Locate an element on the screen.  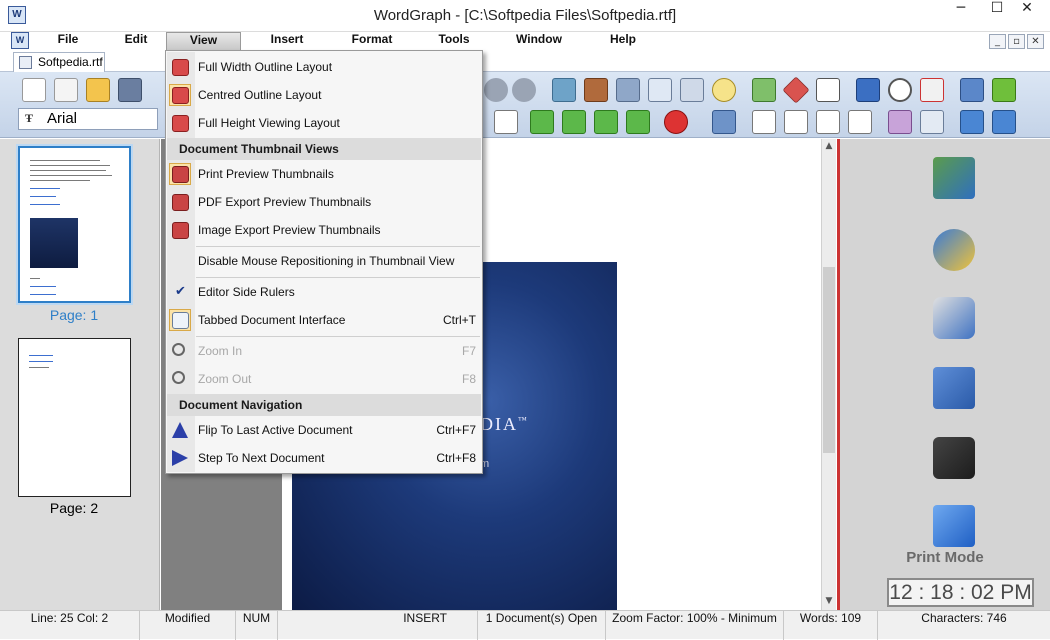
menu-help: Help is located at coordinates (623, 41).